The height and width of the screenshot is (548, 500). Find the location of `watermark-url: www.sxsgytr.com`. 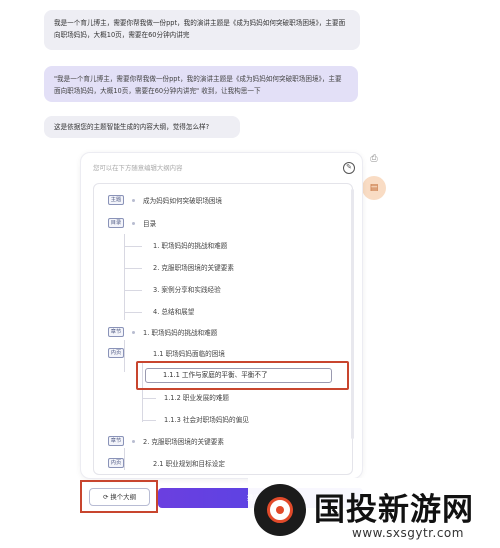

watermark-url: www.sxsgytr.com is located at coordinates (408, 533).